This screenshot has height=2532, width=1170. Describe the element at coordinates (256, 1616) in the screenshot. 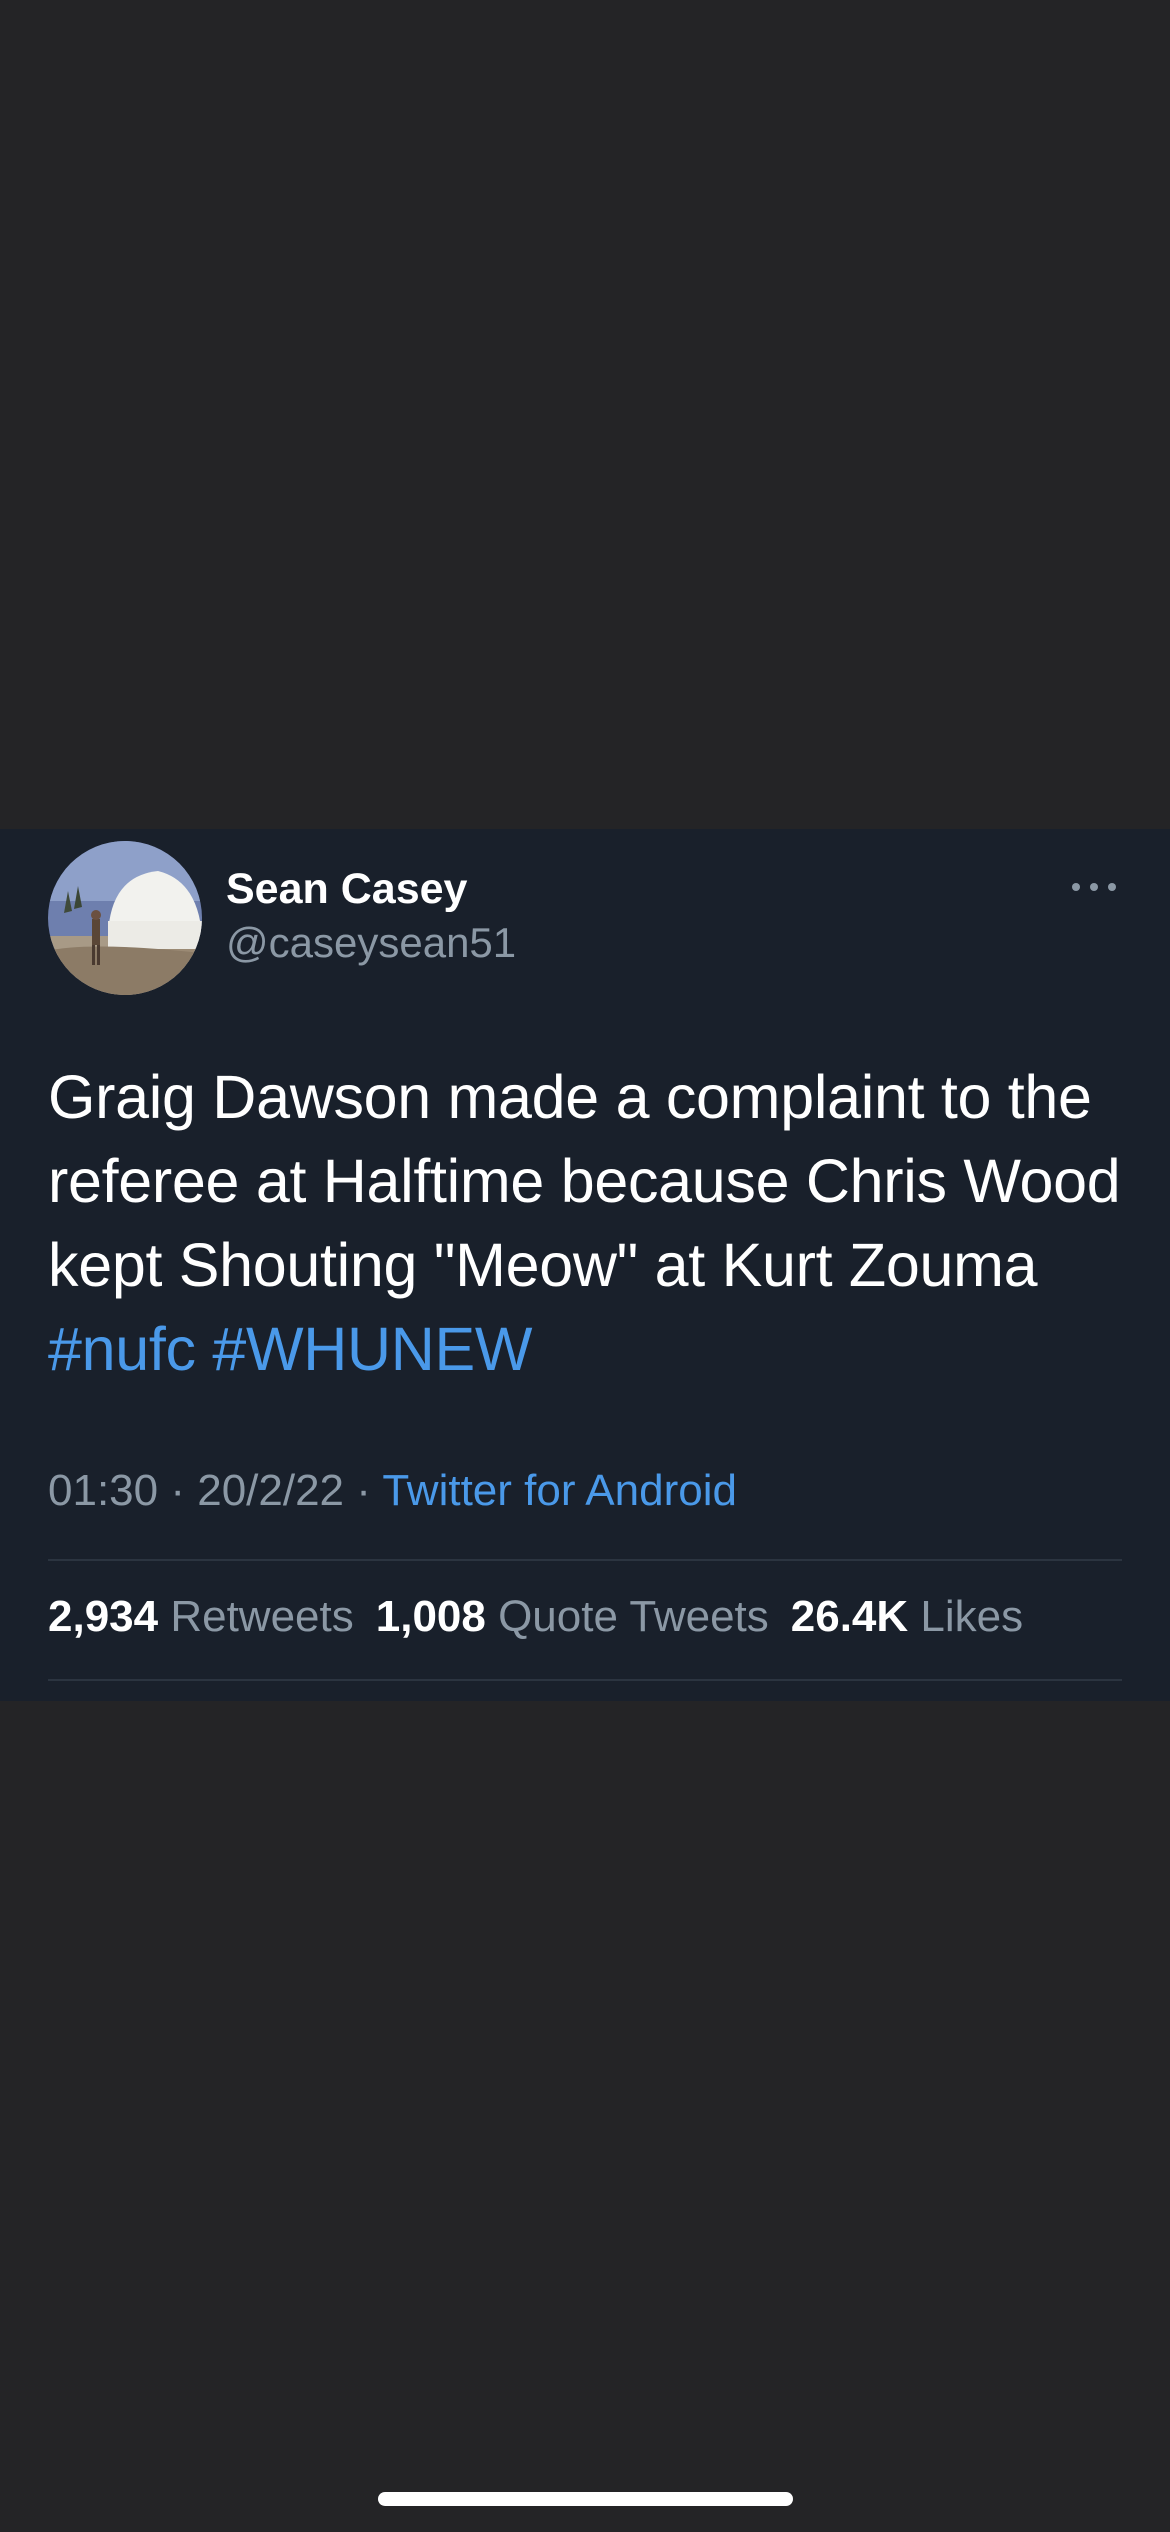

I see `retweets-label: Retweets` at that location.